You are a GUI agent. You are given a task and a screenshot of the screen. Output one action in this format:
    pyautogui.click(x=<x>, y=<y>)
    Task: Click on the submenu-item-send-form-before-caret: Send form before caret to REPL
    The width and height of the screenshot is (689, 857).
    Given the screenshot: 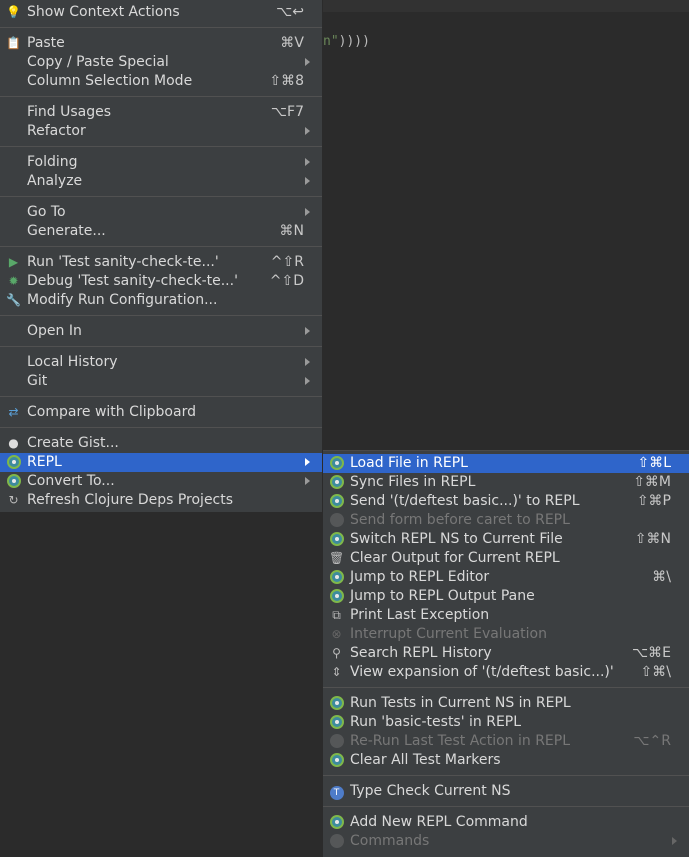 What is the action you would take?
    pyautogui.click(x=506, y=520)
    